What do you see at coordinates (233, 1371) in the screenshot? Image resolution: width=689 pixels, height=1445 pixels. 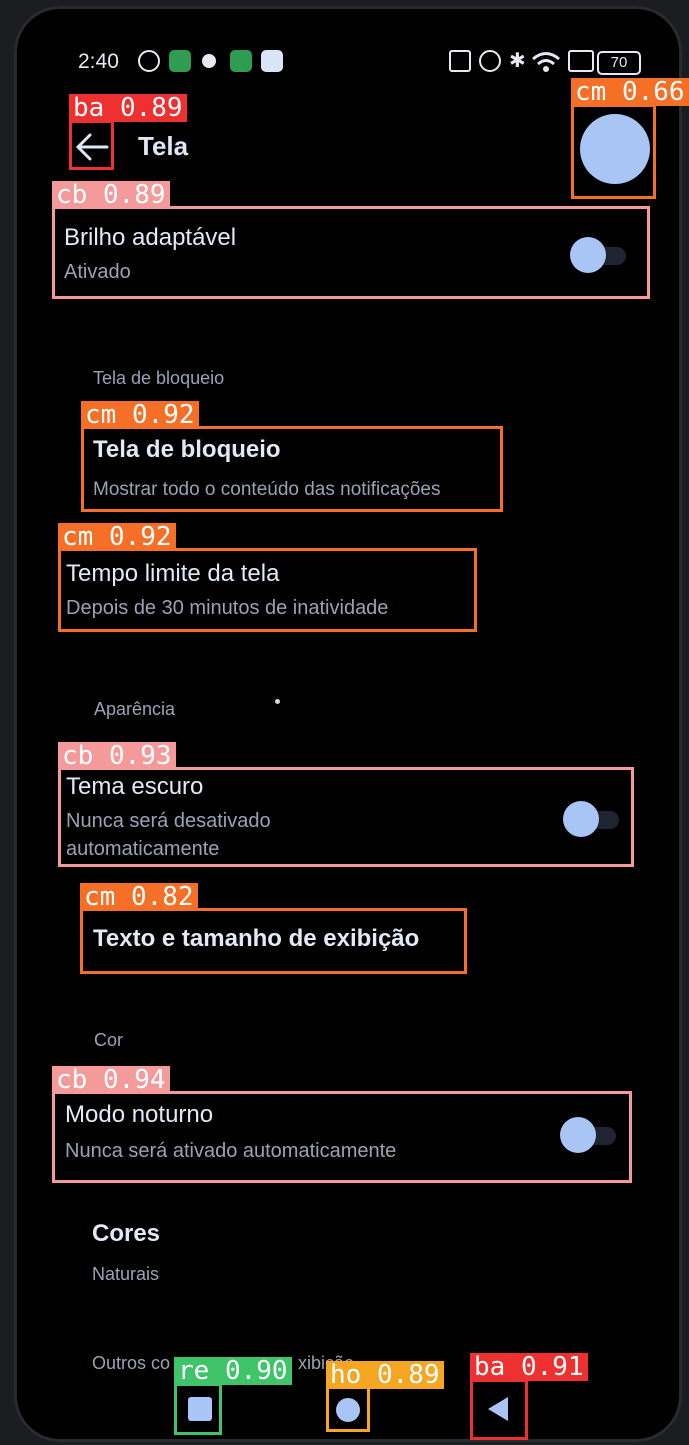 I see `detection-label-recents: re 0.90` at bounding box center [233, 1371].